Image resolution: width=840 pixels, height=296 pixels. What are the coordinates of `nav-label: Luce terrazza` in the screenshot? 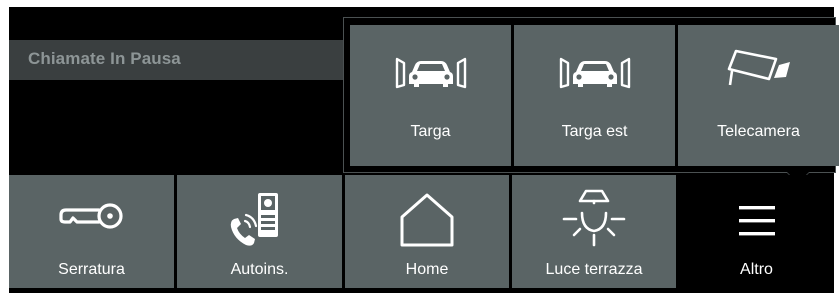 It's located at (594, 269).